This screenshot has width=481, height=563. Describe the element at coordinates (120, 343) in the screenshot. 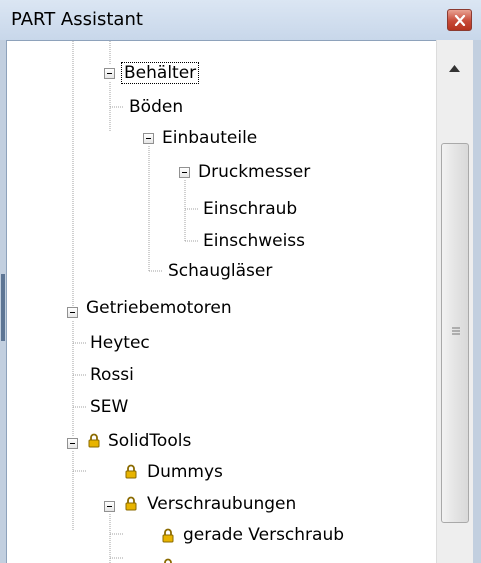

I see `tree-item-label: Heytec` at that location.